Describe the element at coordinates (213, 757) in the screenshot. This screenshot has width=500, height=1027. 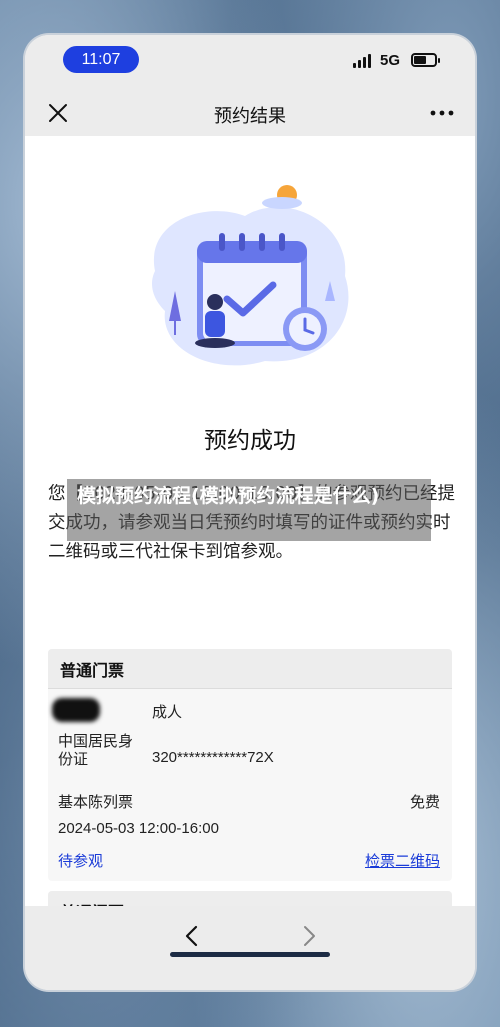
I see `id-number: 320************72X` at that location.